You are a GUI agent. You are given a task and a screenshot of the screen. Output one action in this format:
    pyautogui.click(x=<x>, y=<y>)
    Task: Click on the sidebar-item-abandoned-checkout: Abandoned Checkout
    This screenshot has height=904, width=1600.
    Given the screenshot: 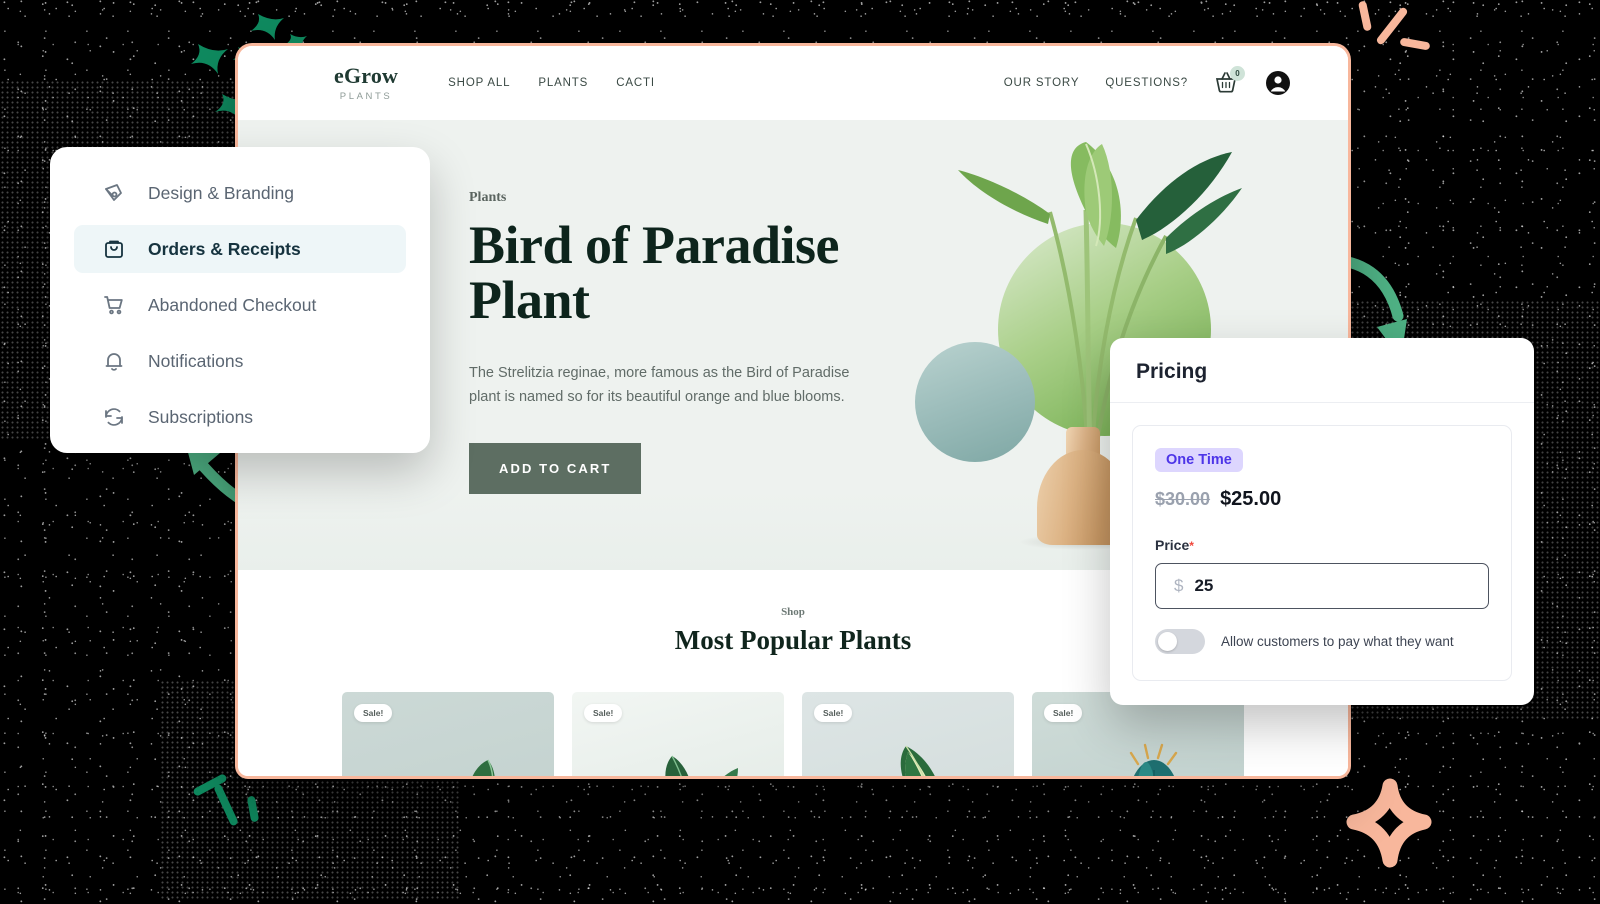 What is the action you would take?
    pyautogui.click(x=240, y=305)
    